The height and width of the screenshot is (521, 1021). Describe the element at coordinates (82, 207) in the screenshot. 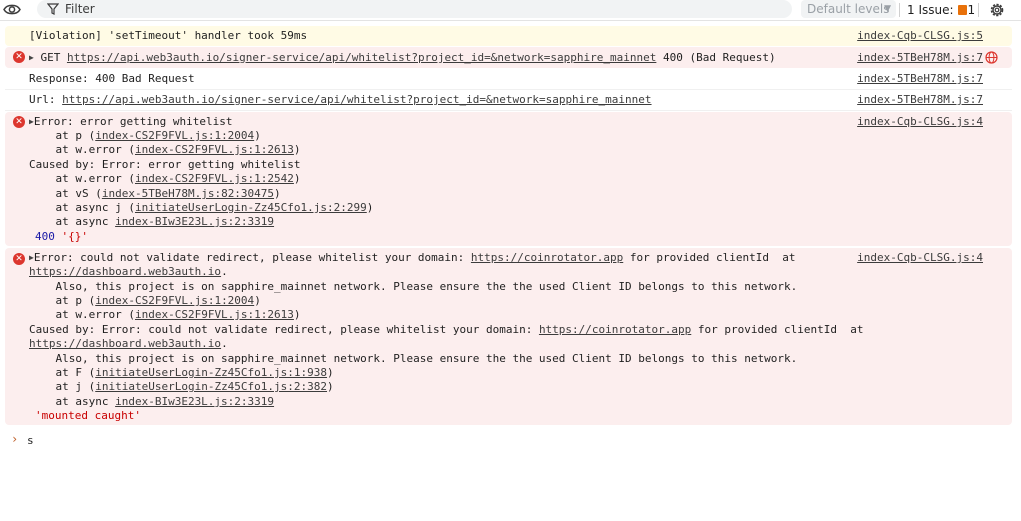

I see `frame-text: at async j (` at that location.